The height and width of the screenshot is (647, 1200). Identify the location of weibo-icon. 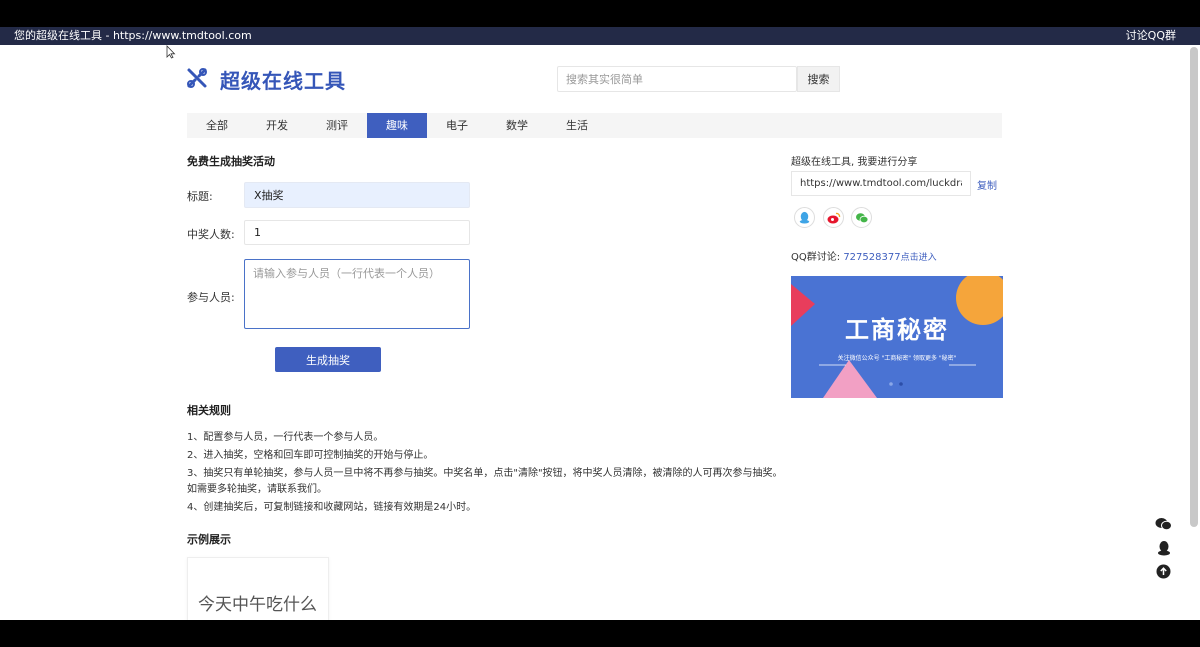
(833, 217).